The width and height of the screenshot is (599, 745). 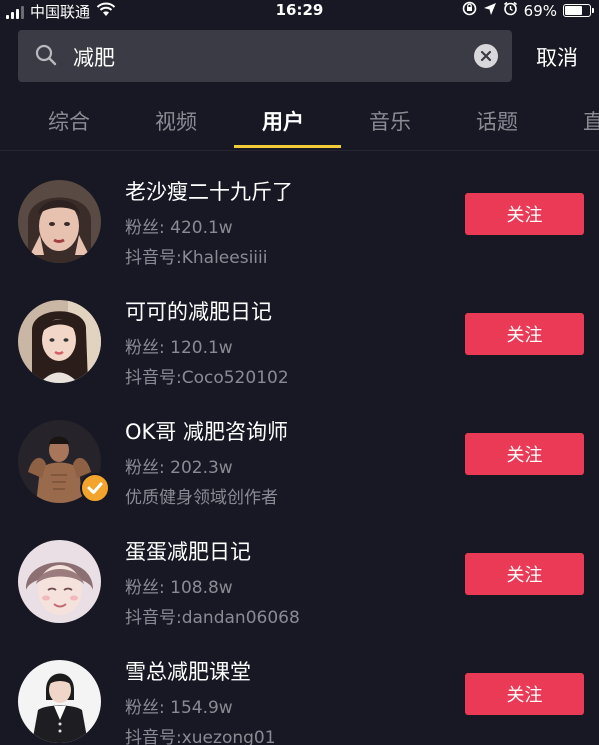 What do you see at coordinates (188, 552) in the screenshot?
I see `user-name: 蛋蛋减肥日记` at bounding box center [188, 552].